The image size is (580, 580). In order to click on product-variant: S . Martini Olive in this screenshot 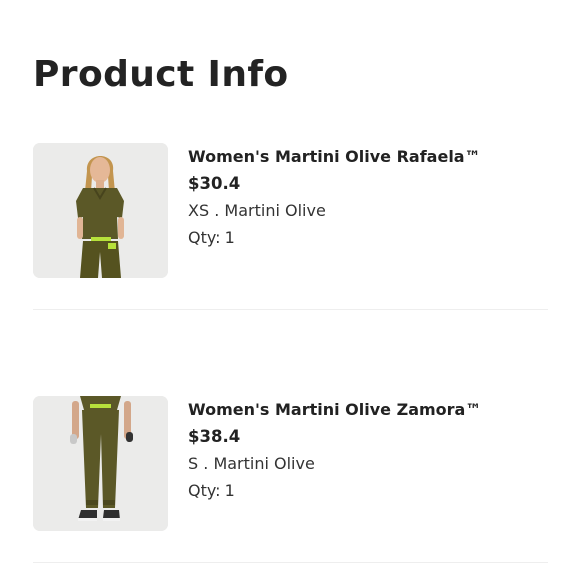, I will do `click(368, 463)`.